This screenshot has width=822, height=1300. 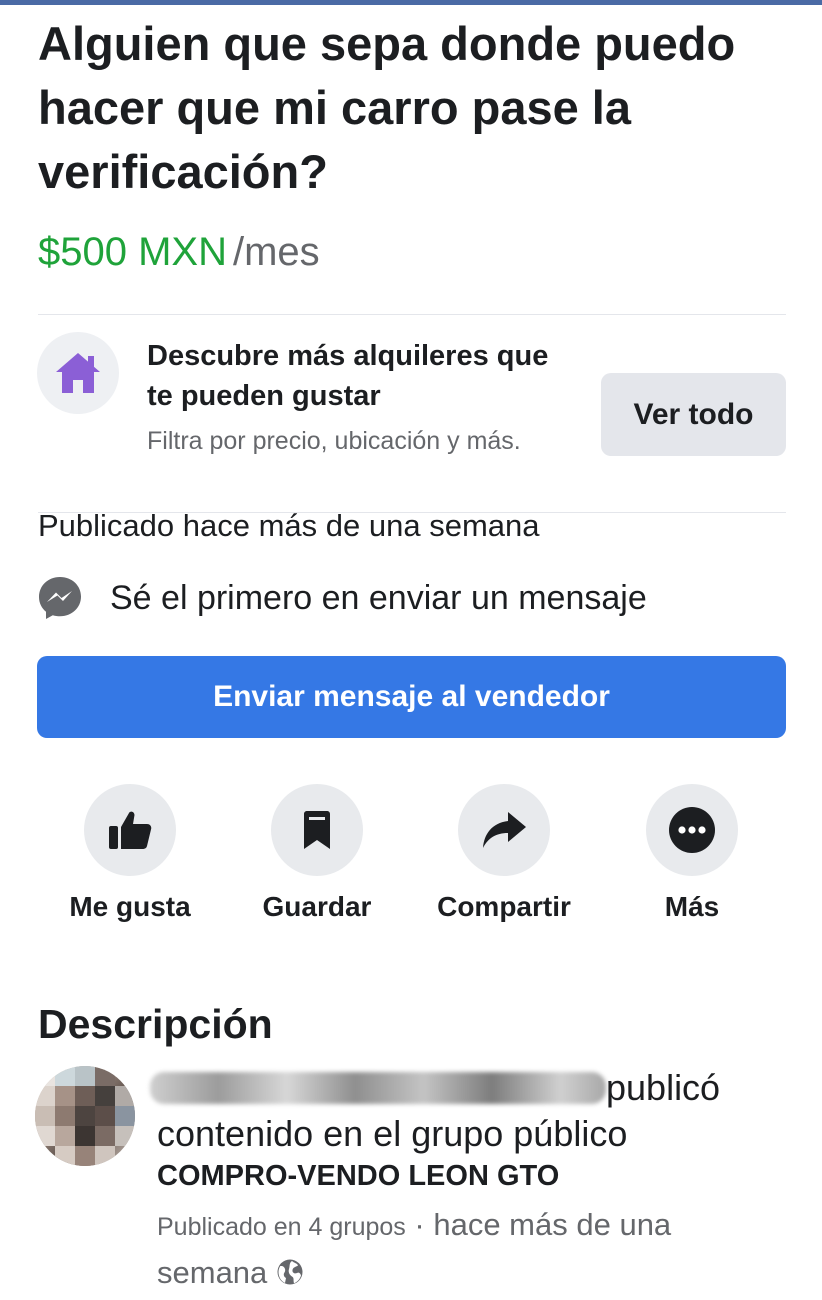 I want to click on price-period: /mes, so click(x=276, y=252).